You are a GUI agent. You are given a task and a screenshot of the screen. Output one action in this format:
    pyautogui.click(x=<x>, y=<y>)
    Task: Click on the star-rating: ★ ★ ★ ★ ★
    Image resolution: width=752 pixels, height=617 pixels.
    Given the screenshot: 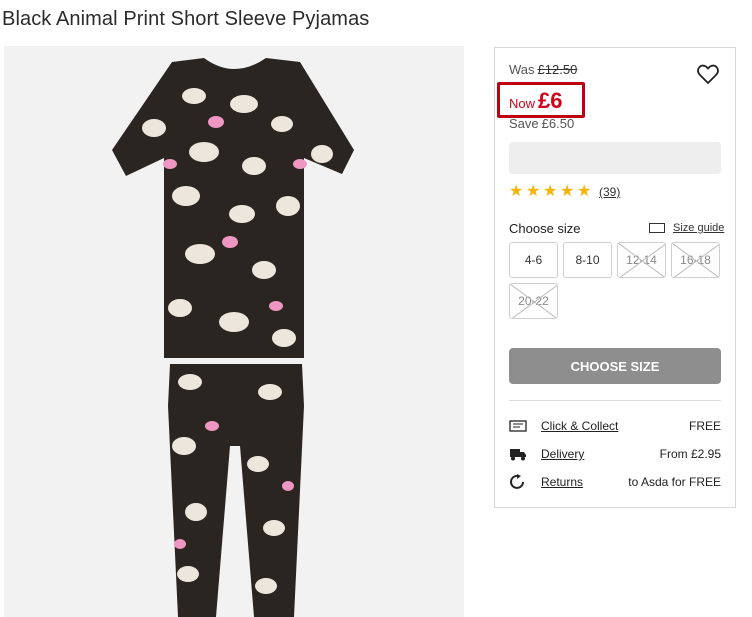 What is the action you would take?
    pyautogui.click(x=551, y=192)
    